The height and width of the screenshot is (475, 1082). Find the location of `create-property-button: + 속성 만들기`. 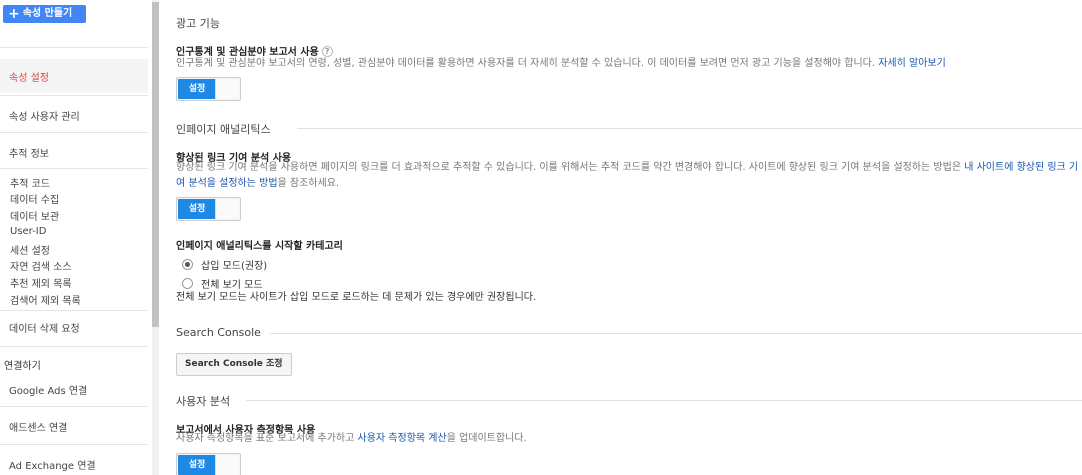

create-property-button: + 속성 만들기 is located at coordinates (44, 14).